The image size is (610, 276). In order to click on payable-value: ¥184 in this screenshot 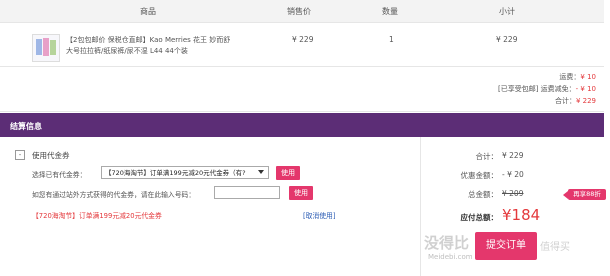, I will do `click(521, 215)`.